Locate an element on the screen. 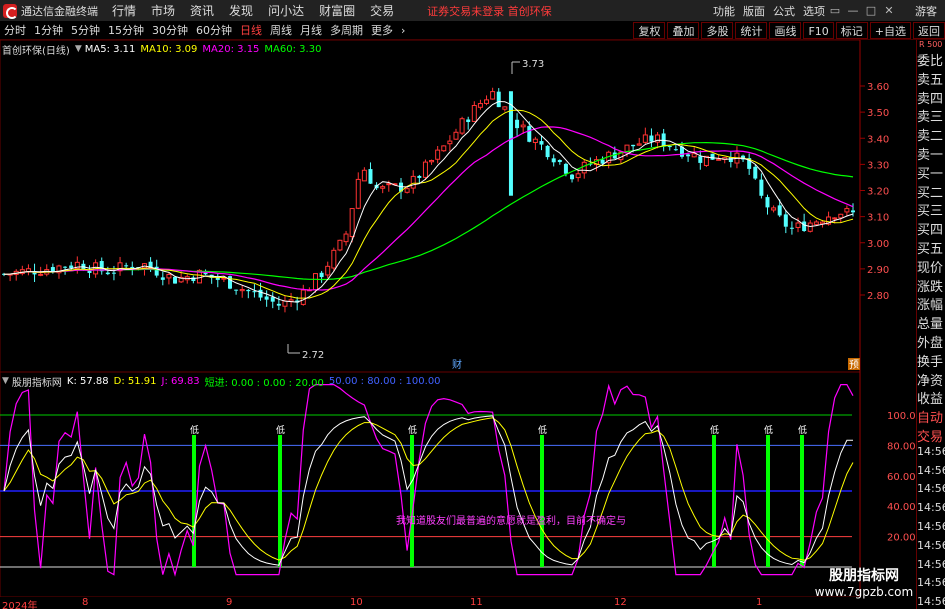  menu-item-gongneng: 功能 is located at coordinates (724, 11).